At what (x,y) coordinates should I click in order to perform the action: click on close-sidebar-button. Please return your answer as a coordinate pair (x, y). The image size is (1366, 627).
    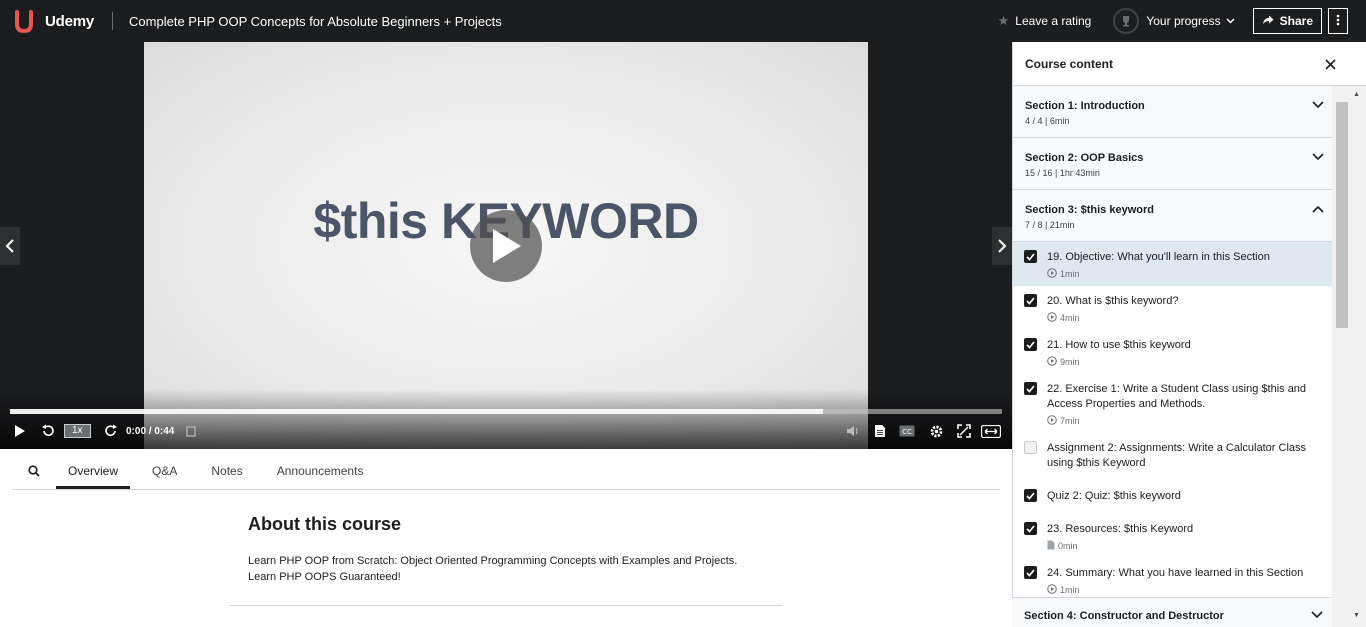
    Looking at the image, I should click on (1330, 64).